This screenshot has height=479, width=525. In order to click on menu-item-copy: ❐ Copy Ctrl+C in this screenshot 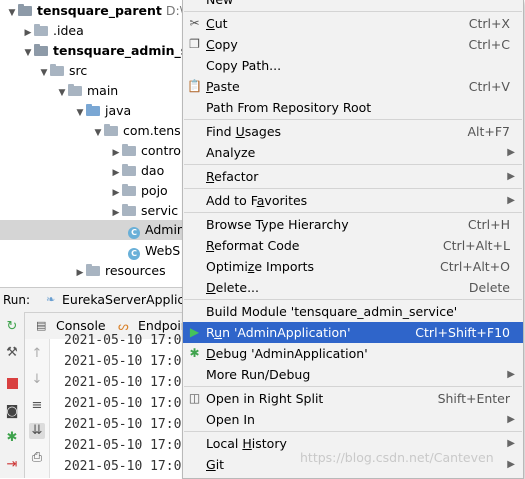, I will do `click(353, 44)`.